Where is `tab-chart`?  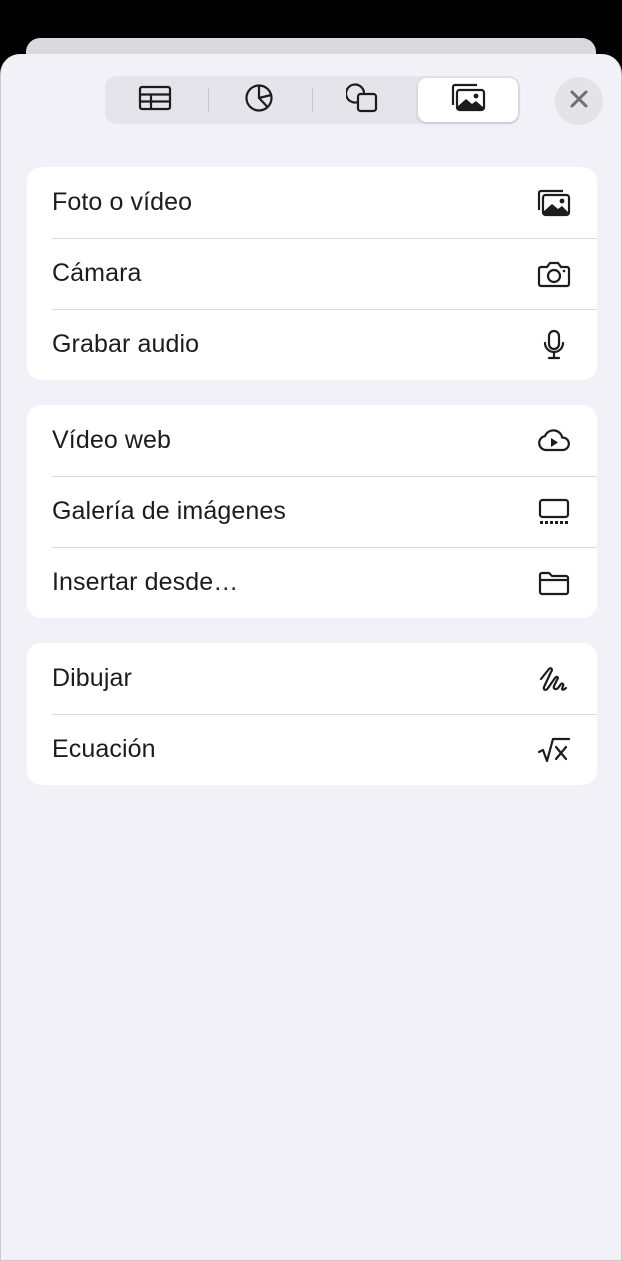
tab-chart is located at coordinates (259, 100).